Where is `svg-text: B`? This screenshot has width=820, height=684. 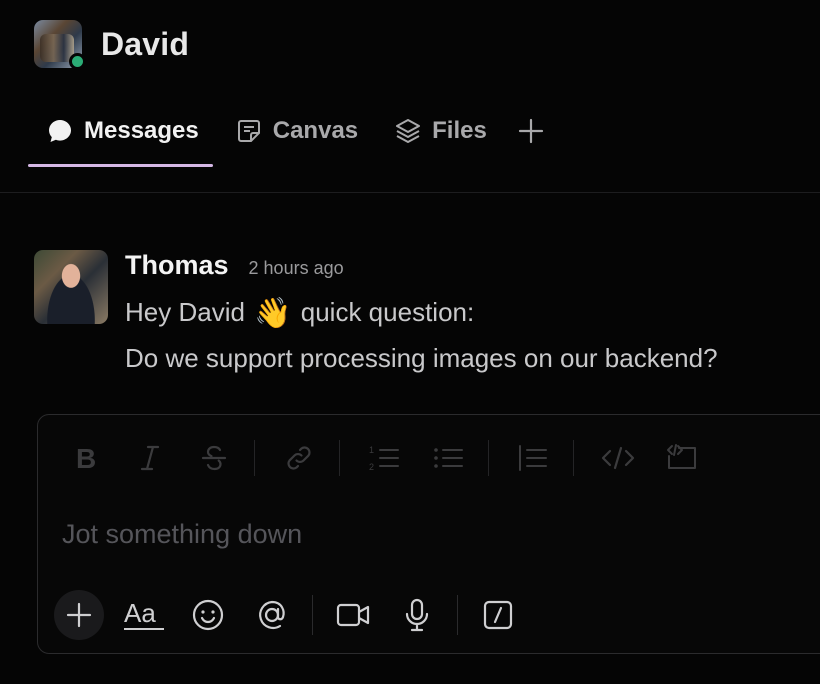
svg-text: B is located at coordinates (86, 458).